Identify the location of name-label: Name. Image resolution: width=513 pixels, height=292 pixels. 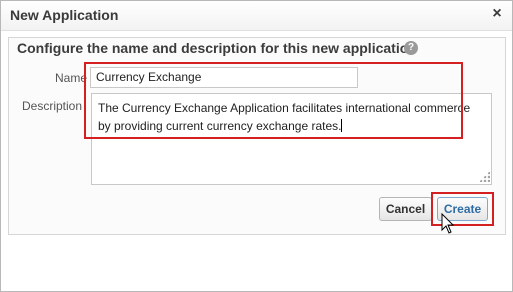
(71, 78).